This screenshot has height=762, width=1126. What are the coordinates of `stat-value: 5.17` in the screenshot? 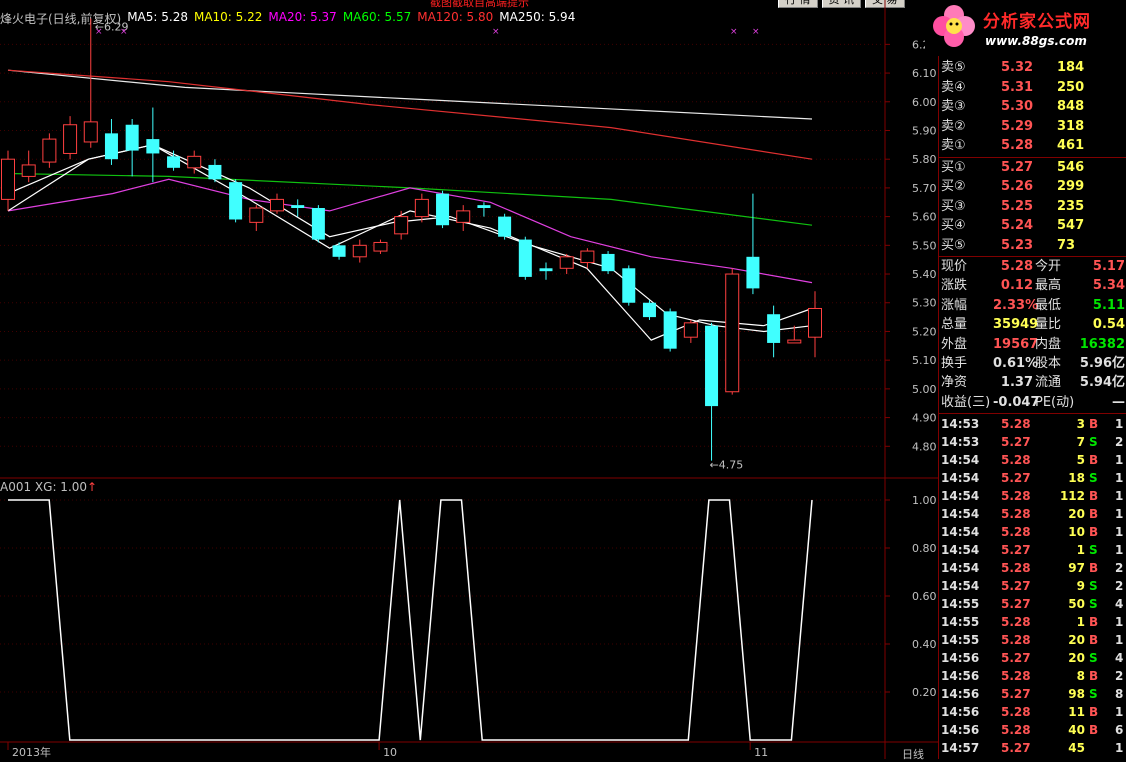 It's located at (1108, 266).